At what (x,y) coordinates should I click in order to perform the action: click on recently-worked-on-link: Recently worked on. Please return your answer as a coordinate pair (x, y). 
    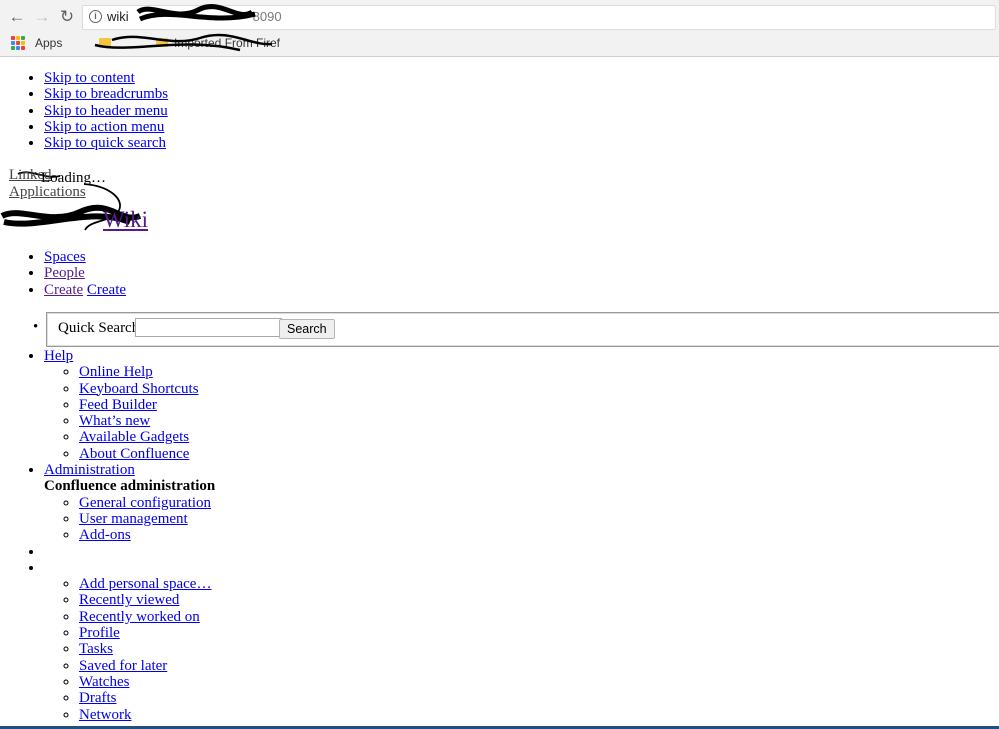
    Looking at the image, I should click on (139, 617).